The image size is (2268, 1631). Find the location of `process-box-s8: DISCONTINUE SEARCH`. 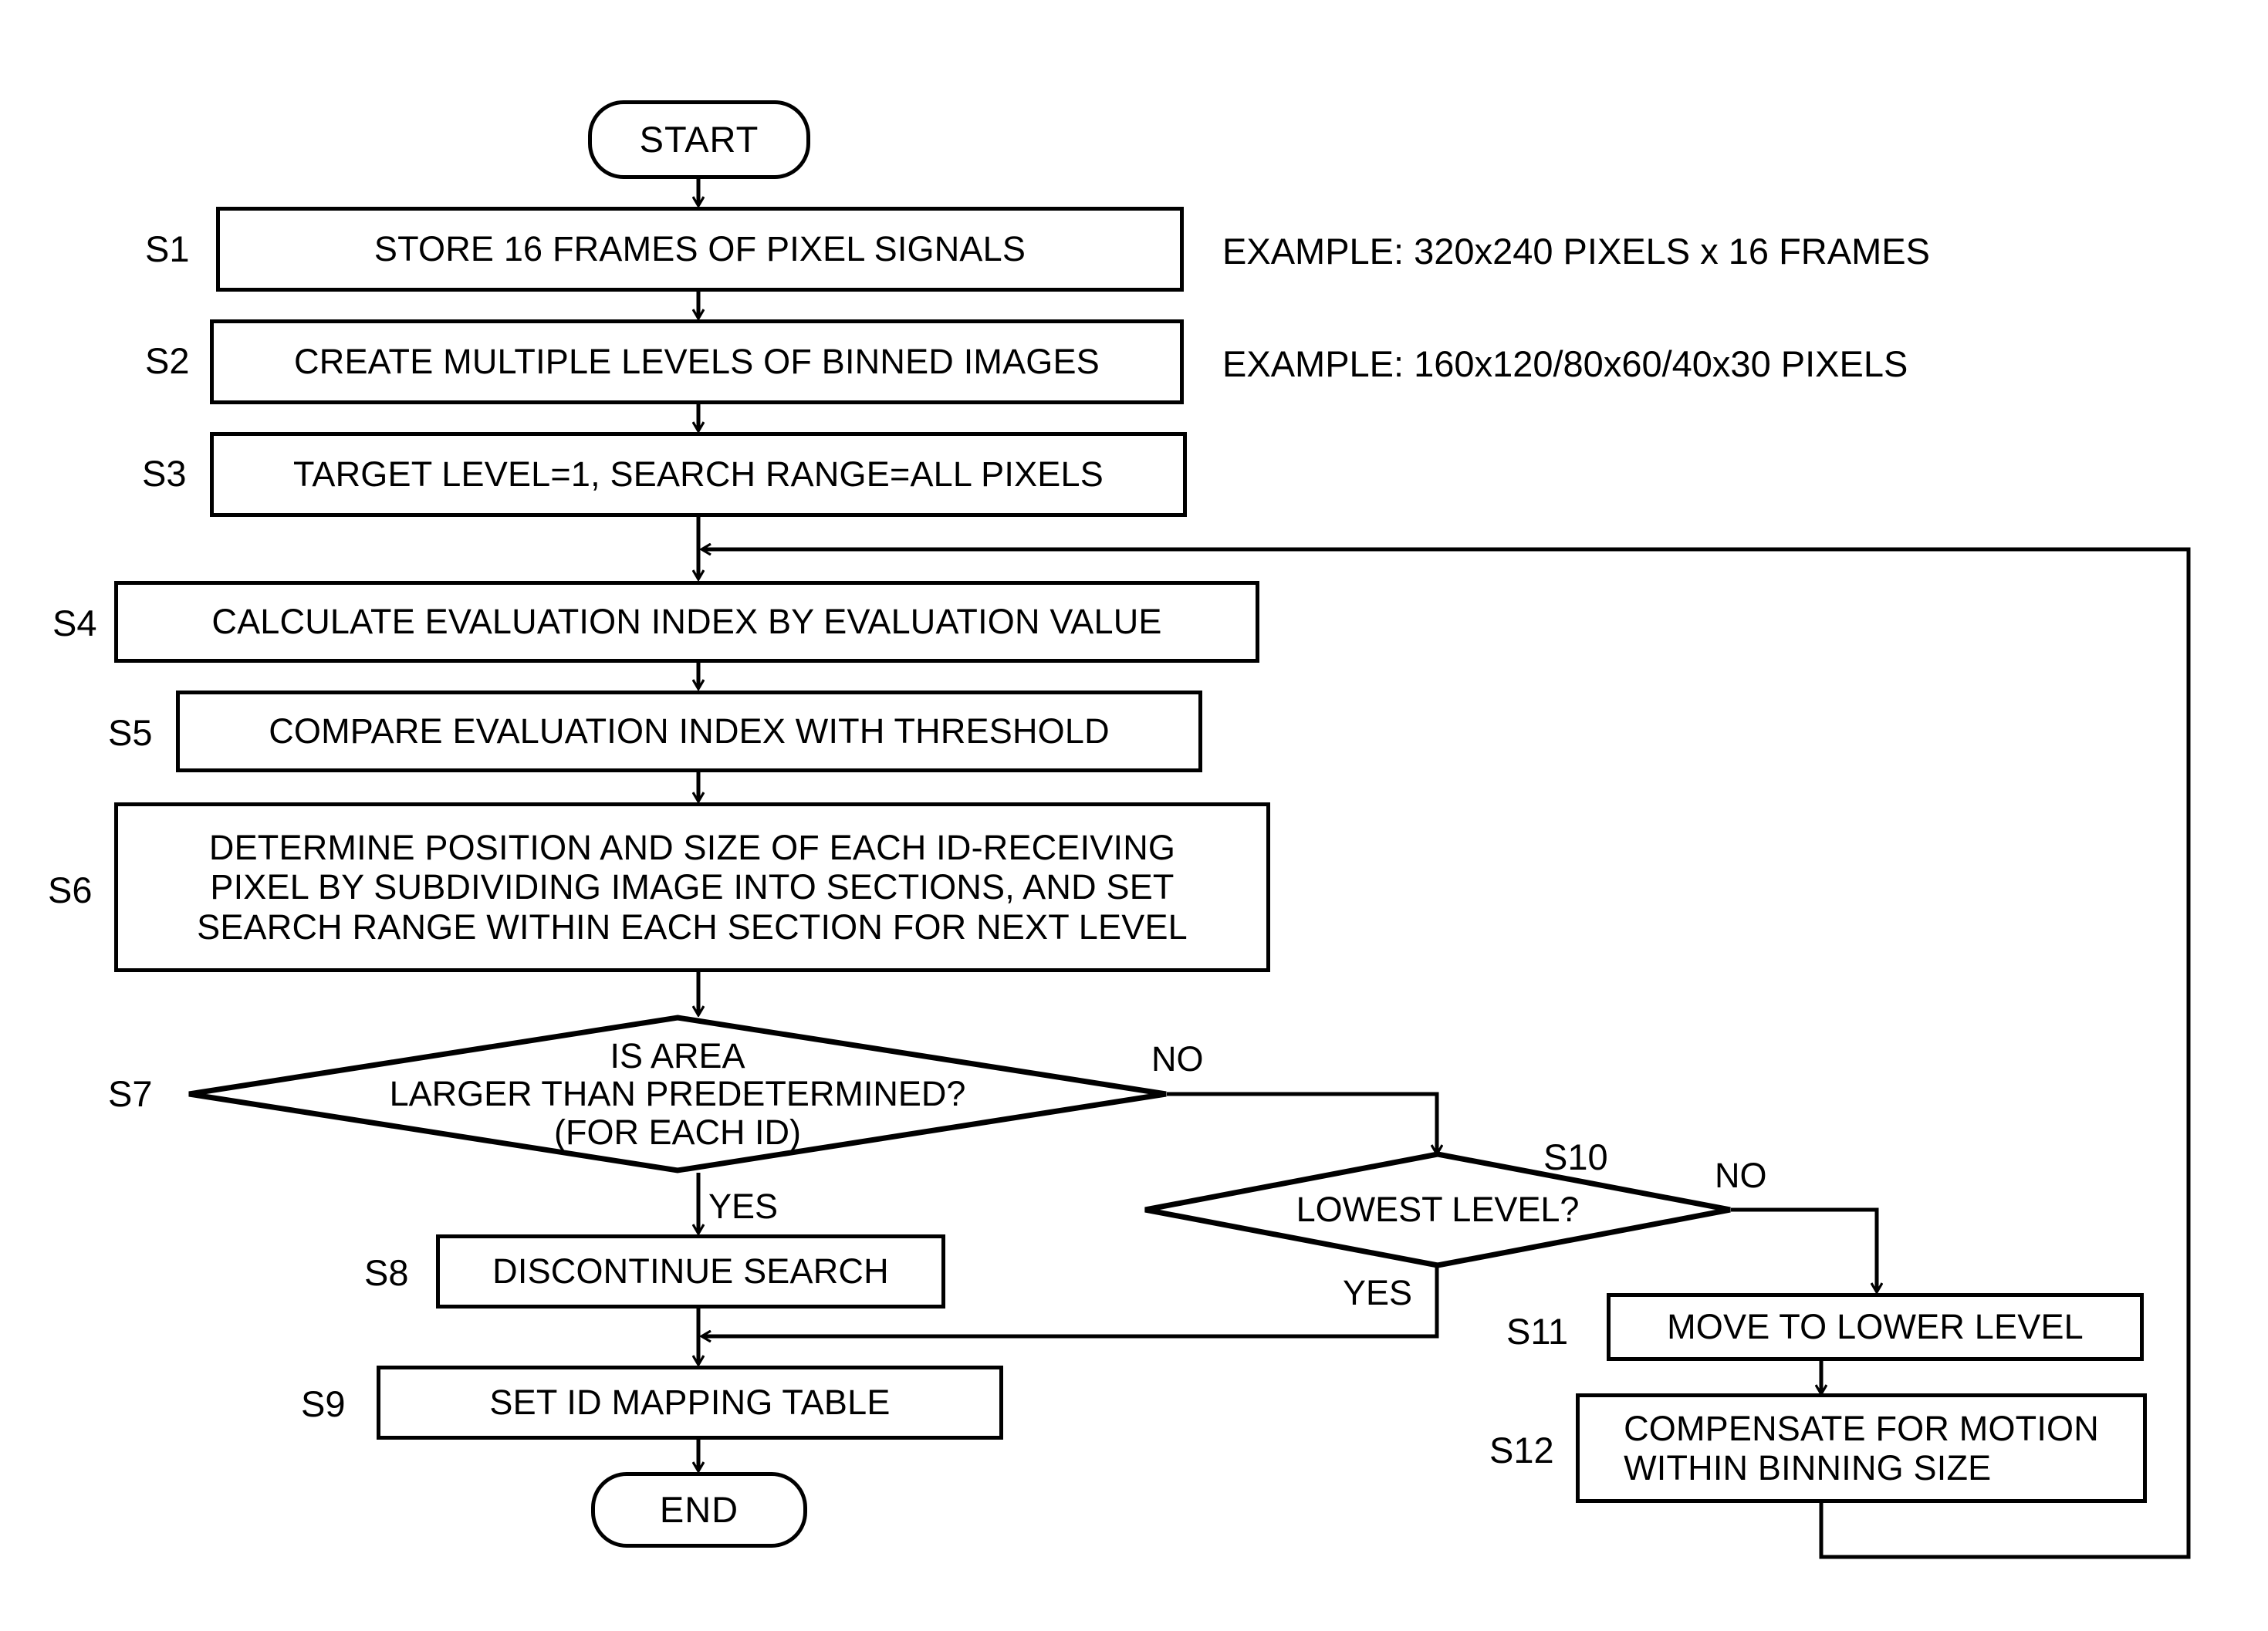

process-box-s8: DISCONTINUE SEARCH is located at coordinates (691, 1271).